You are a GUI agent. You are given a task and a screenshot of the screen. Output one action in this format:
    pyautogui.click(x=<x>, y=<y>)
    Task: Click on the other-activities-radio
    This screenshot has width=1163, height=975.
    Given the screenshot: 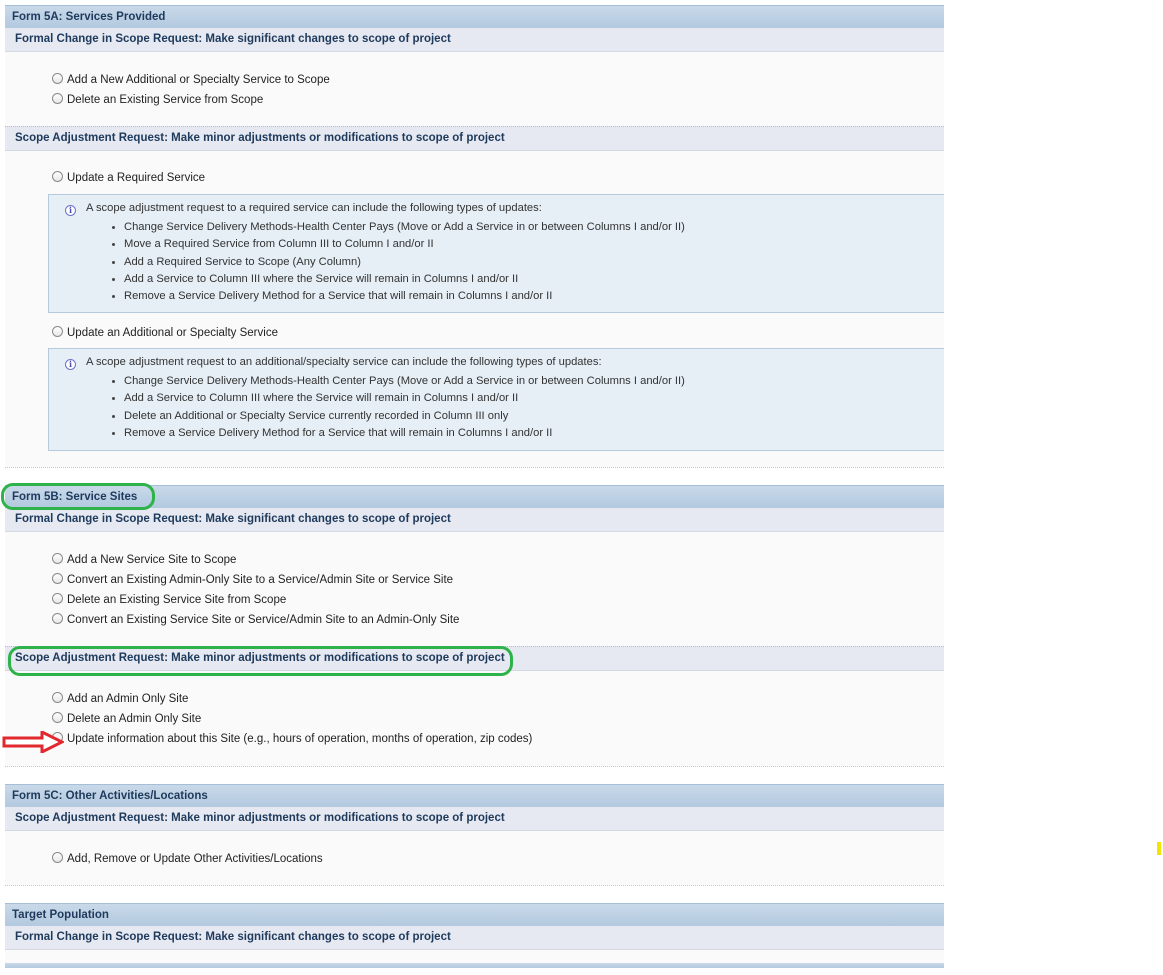 What is the action you would take?
    pyautogui.click(x=57, y=857)
    